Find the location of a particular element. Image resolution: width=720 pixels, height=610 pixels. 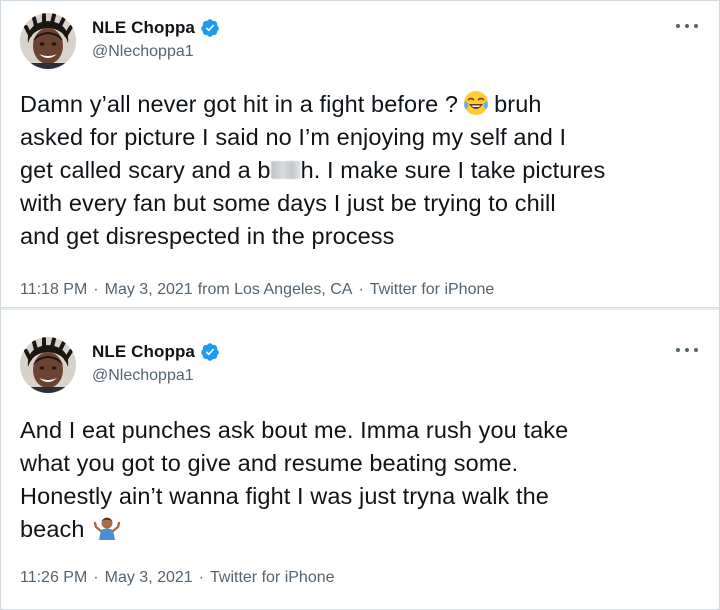

censored-word is located at coordinates (285, 170).